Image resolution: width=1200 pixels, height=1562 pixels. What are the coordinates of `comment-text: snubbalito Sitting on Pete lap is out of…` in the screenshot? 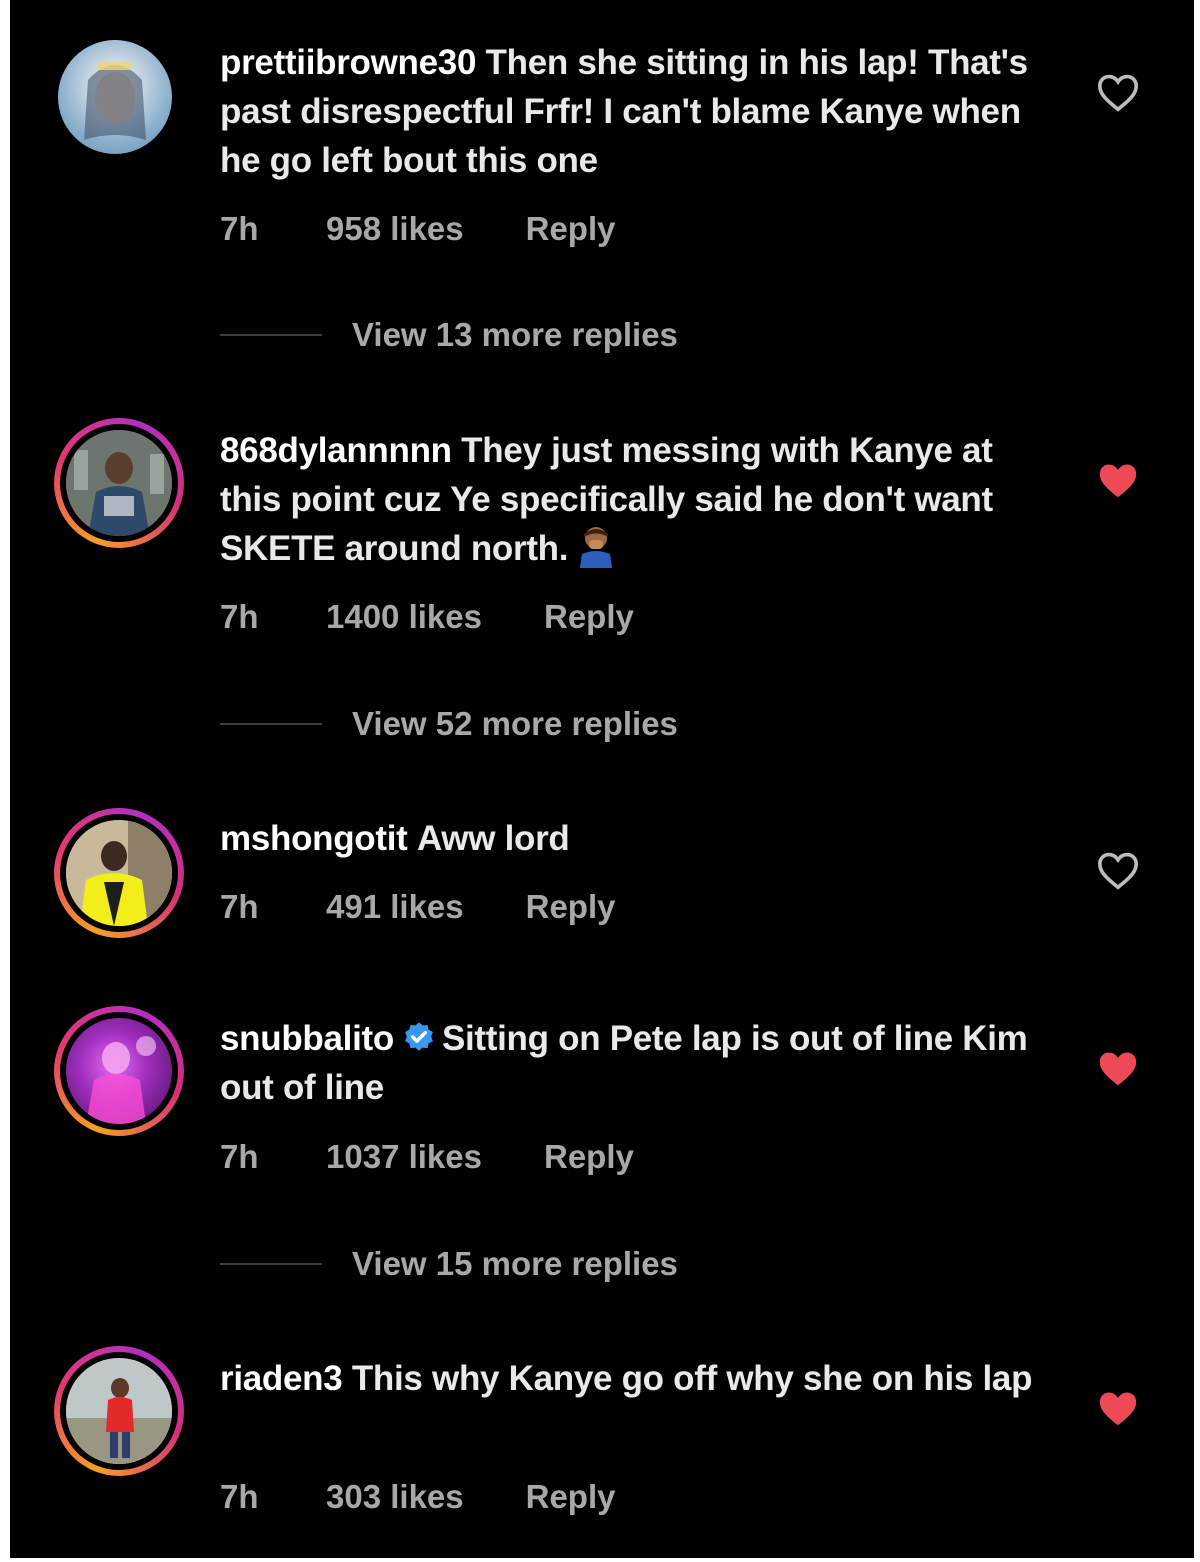 It's located at (630, 1063).